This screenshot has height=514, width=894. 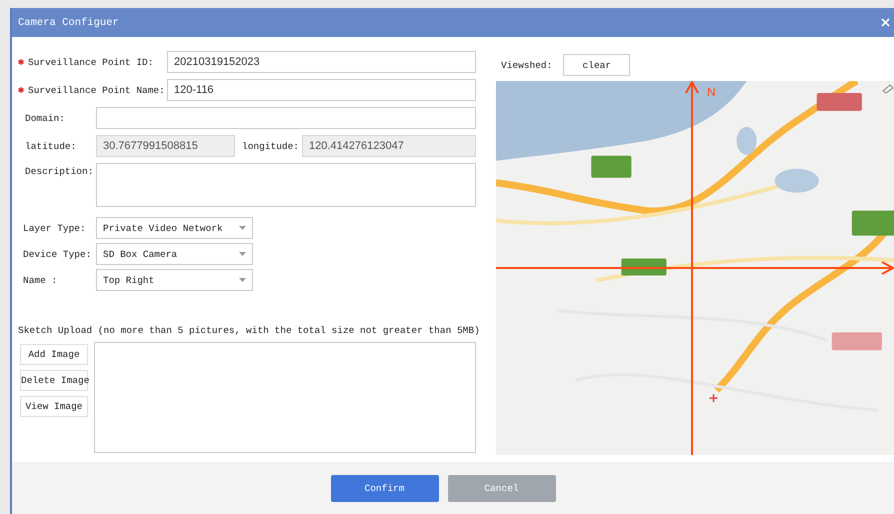 I want to click on dropdown: Top Right, so click(x=174, y=280).